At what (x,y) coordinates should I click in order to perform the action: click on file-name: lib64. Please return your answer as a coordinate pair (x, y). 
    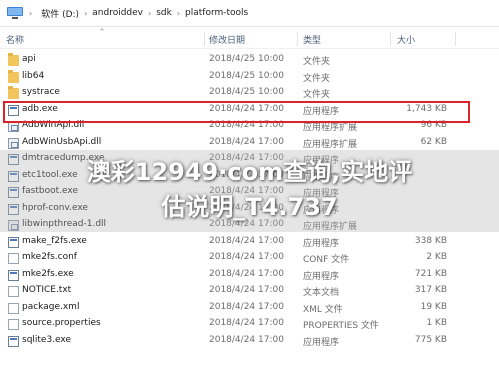
    Looking at the image, I should click on (33, 75).